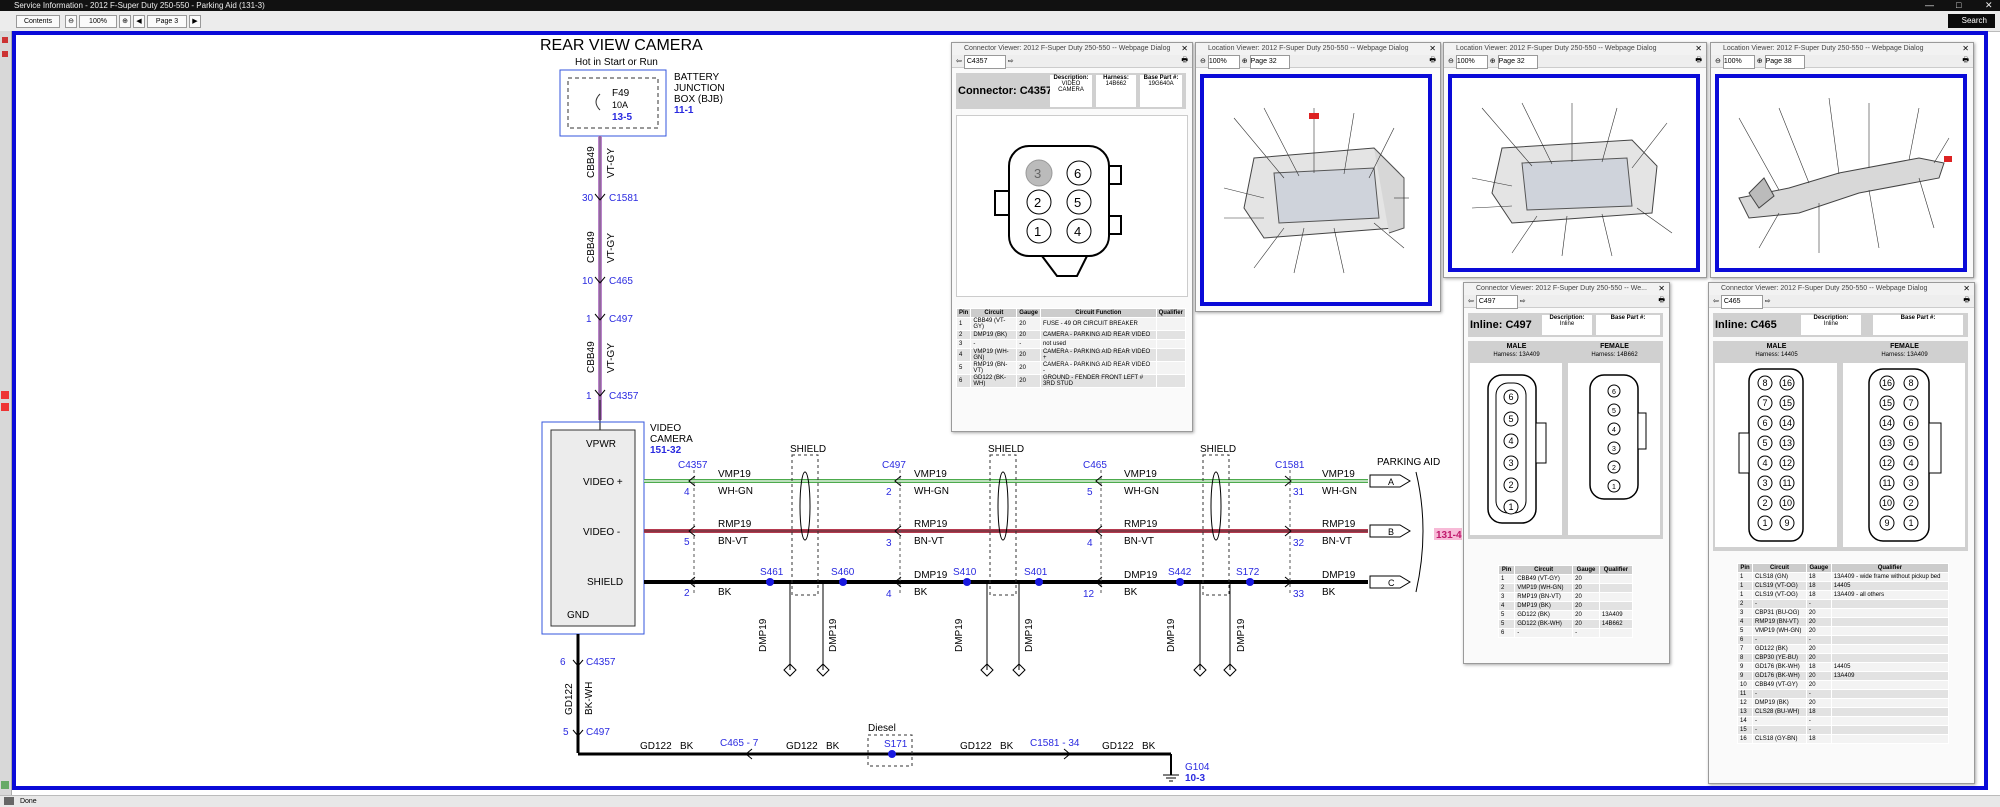  I want to click on gnd-conn-top: C4357, so click(601, 662).